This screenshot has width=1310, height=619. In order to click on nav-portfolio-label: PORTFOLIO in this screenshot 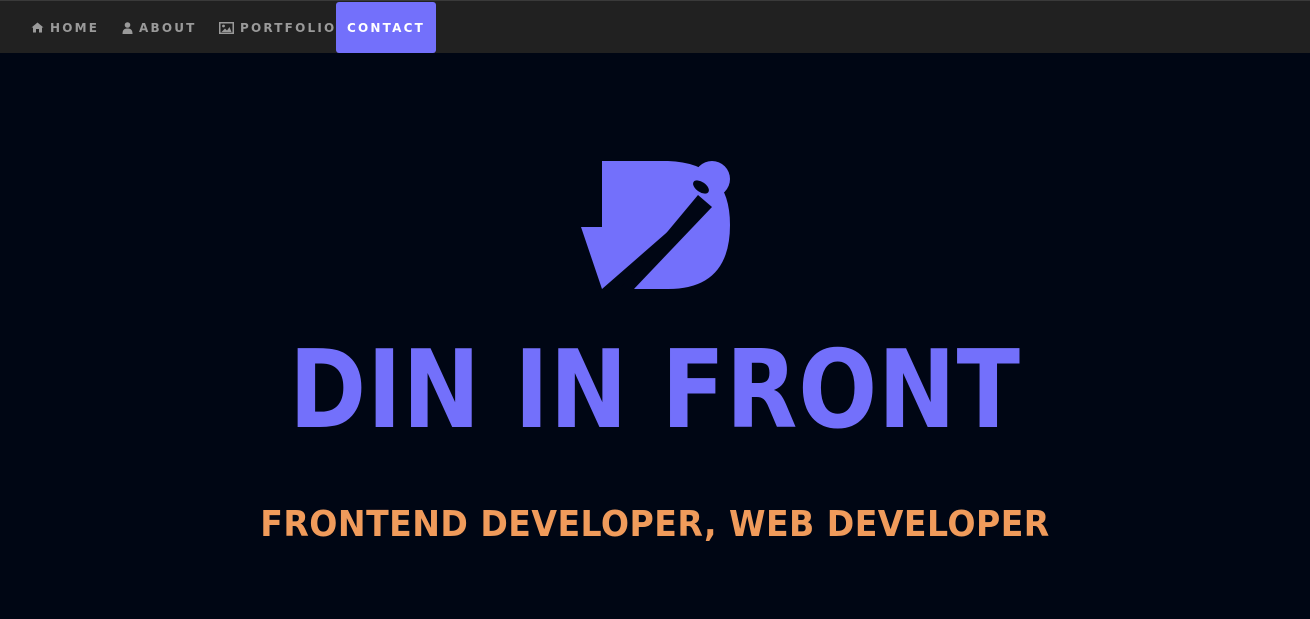, I will do `click(288, 27)`.